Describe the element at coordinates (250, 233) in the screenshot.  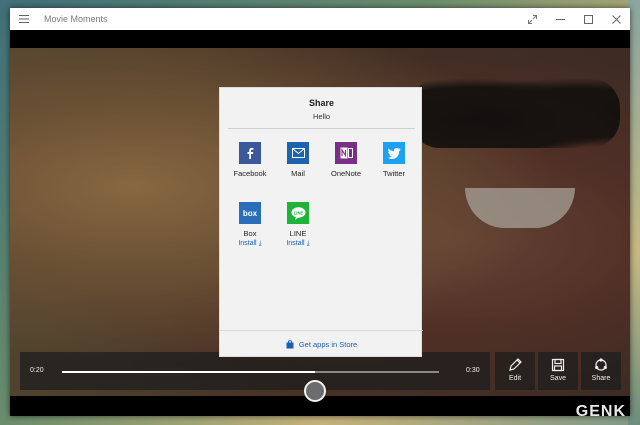
I see `app-label-box: Box` at that location.